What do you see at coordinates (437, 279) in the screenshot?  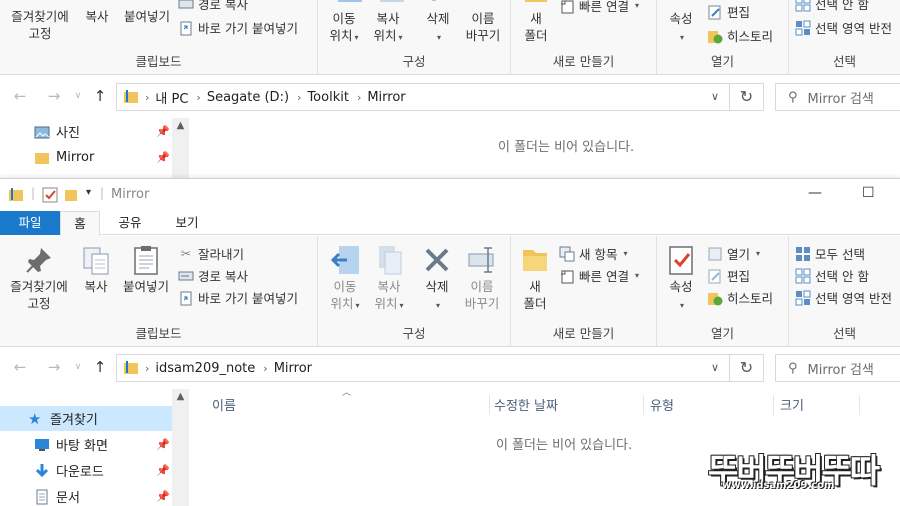 I see `delete-button: 삭제 ▾` at bounding box center [437, 279].